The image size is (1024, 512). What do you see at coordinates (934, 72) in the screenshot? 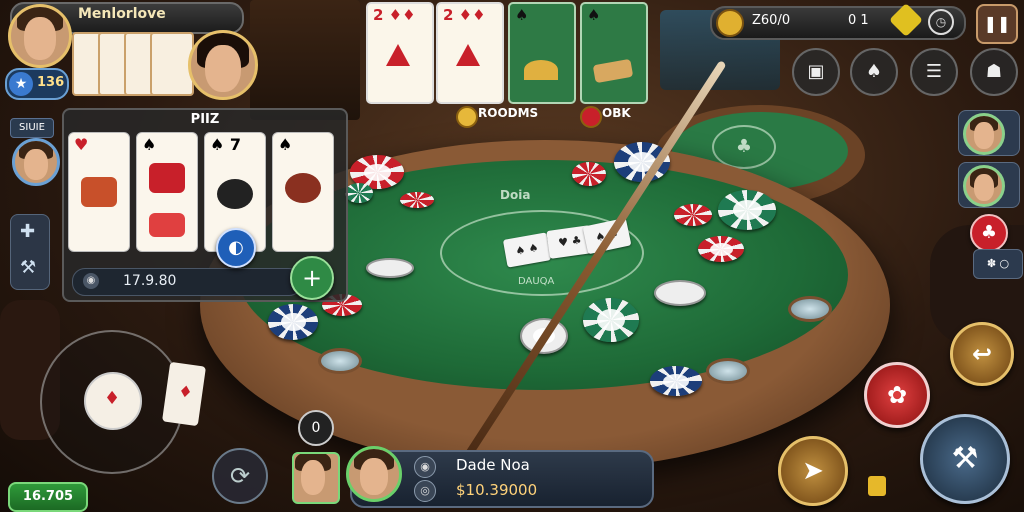
I see `menu-icon: ☰` at bounding box center [934, 72].